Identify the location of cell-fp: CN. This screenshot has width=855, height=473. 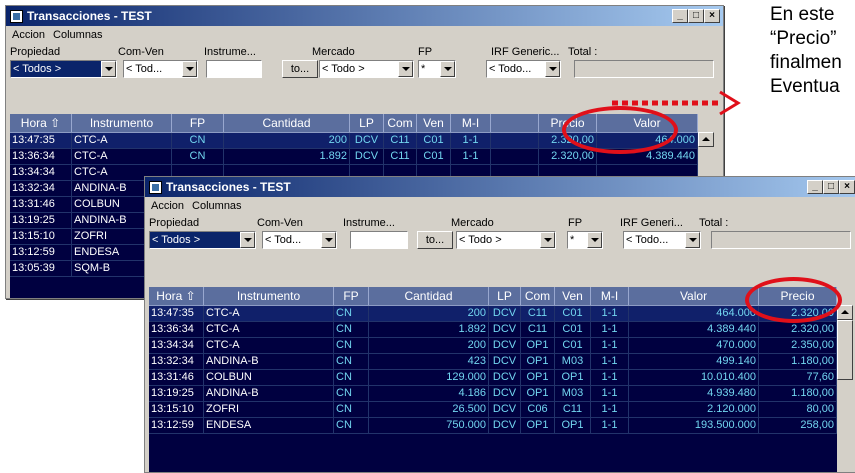
(198, 140).